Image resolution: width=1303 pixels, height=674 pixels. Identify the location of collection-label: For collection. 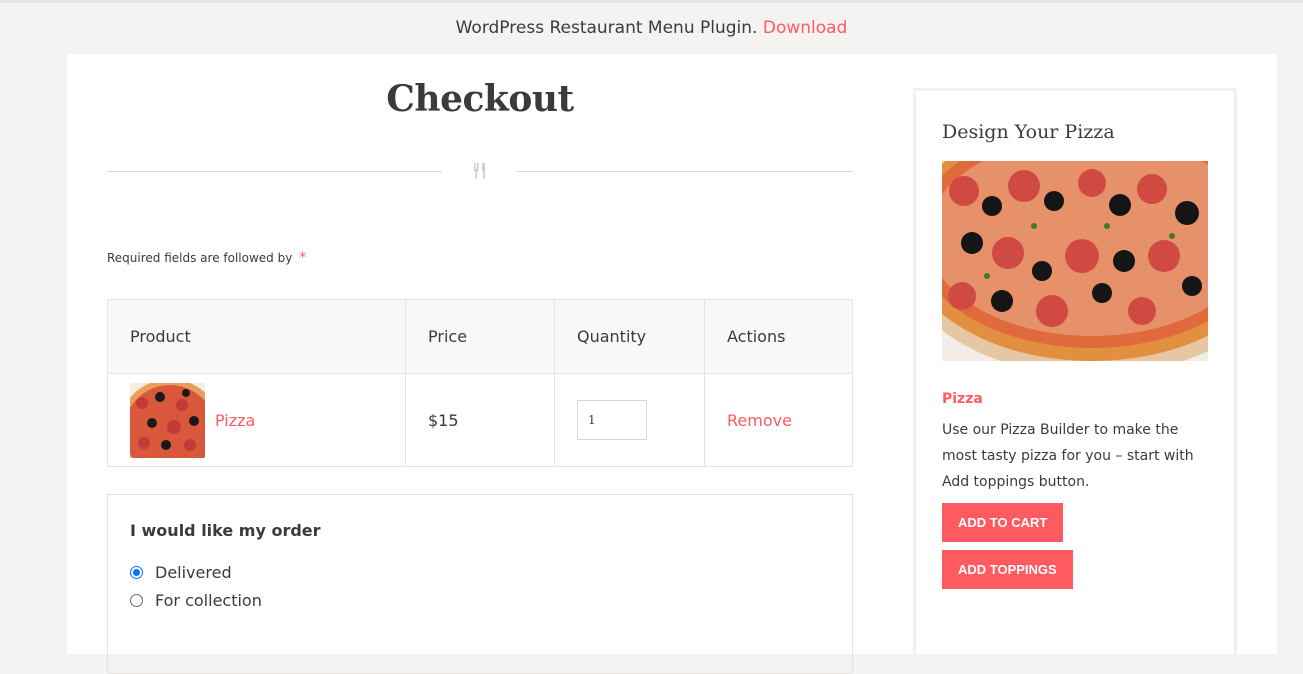
(208, 600).